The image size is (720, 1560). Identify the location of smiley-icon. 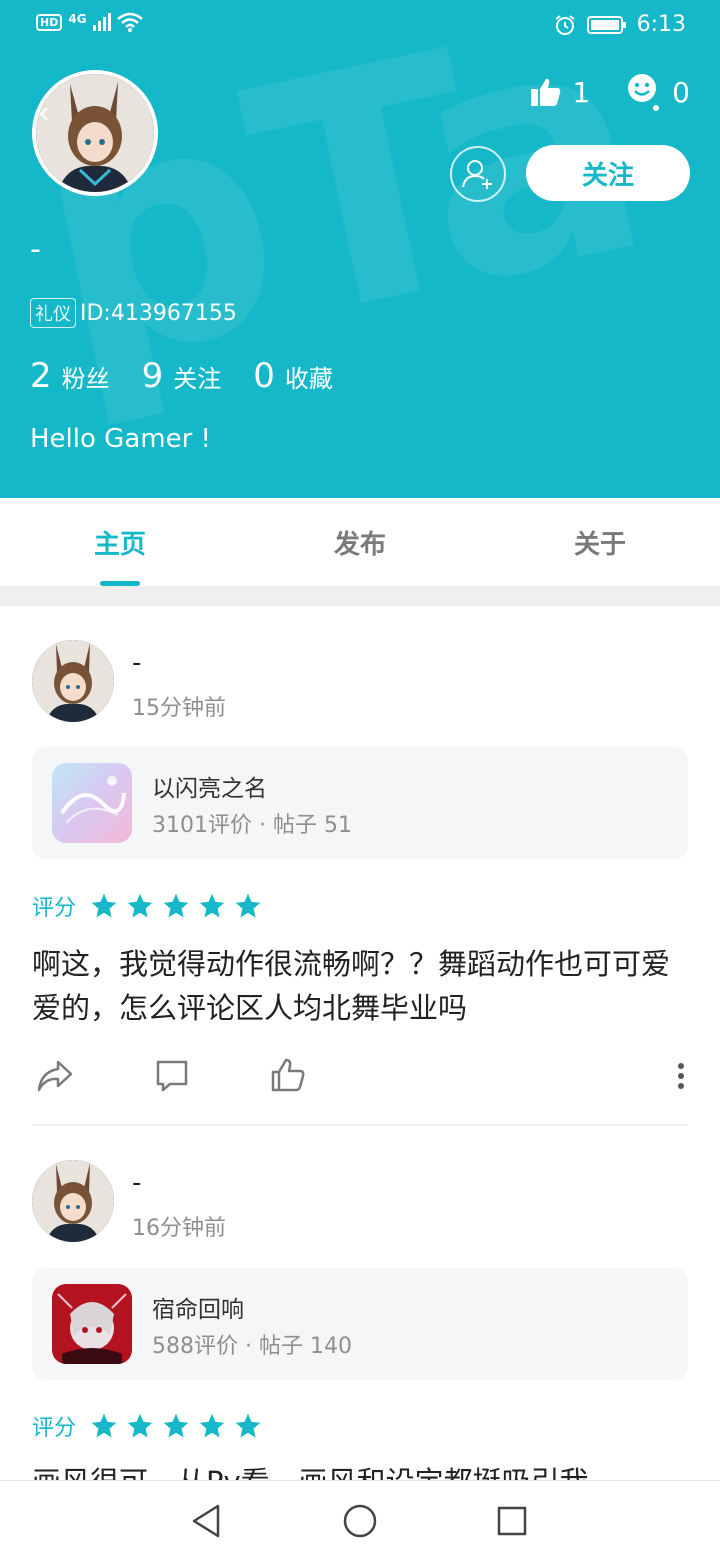
(644, 92).